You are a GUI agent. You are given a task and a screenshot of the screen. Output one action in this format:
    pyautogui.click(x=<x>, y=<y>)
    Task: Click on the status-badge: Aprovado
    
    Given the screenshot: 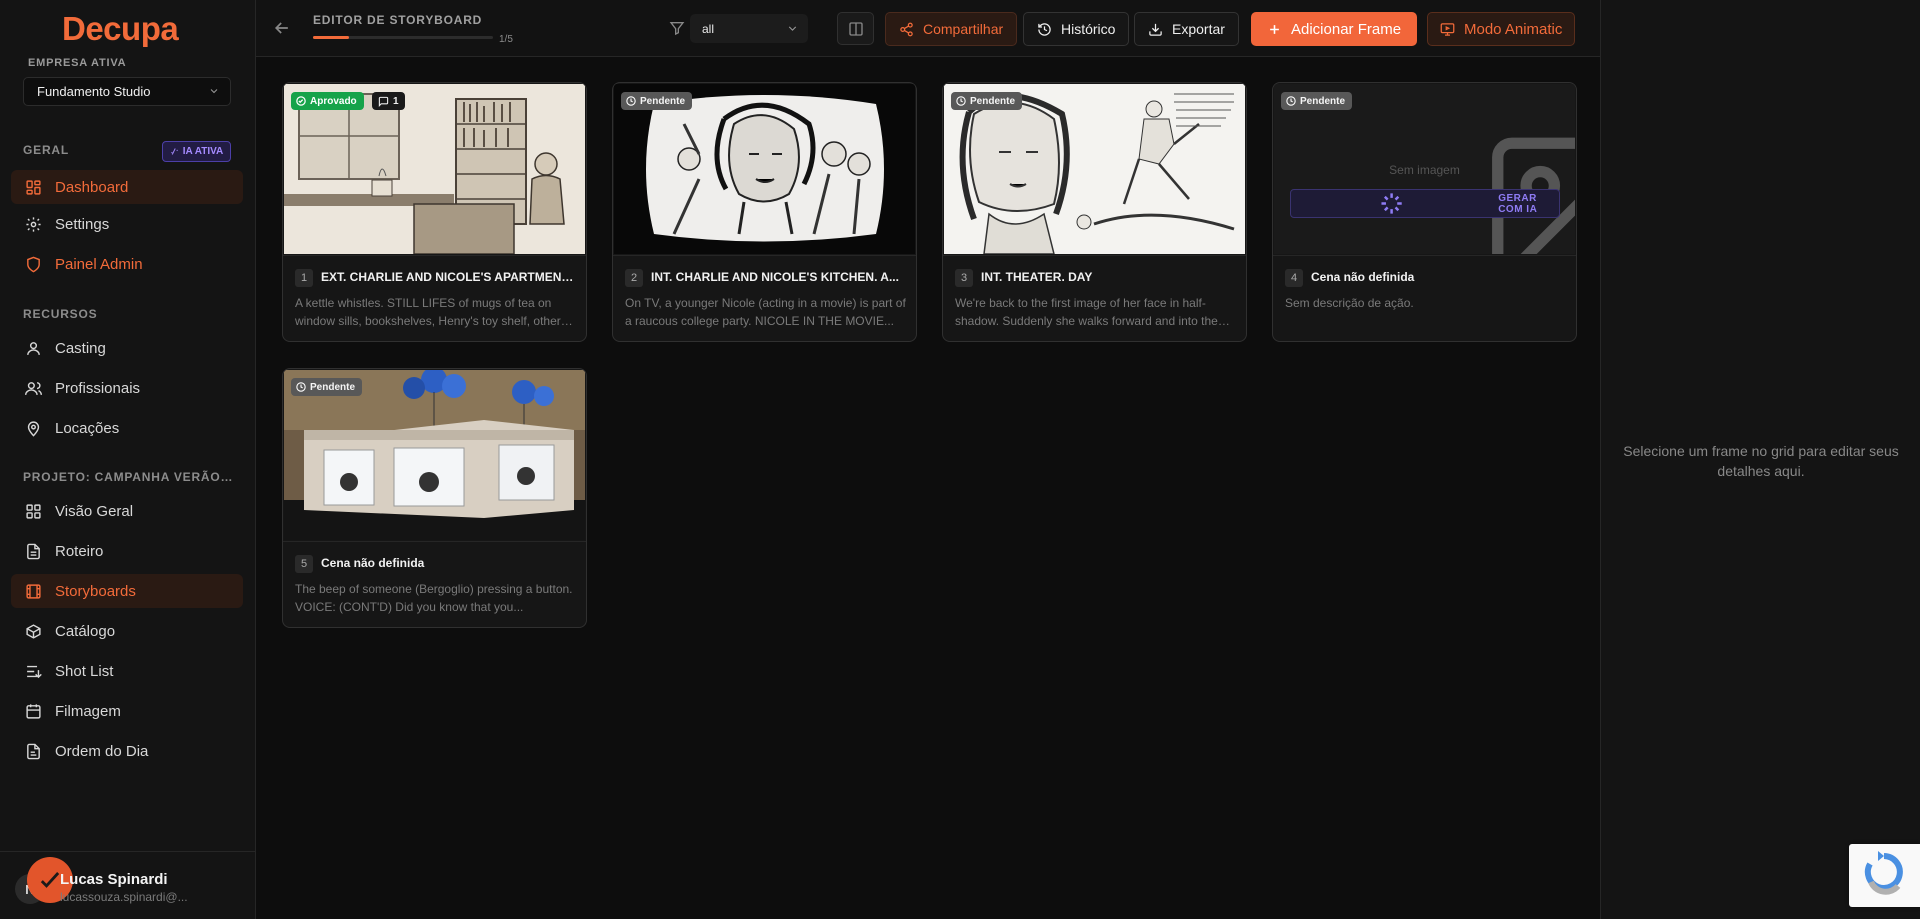 What is the action you would take?
    pyautogui.click(x=327, y=101)
    